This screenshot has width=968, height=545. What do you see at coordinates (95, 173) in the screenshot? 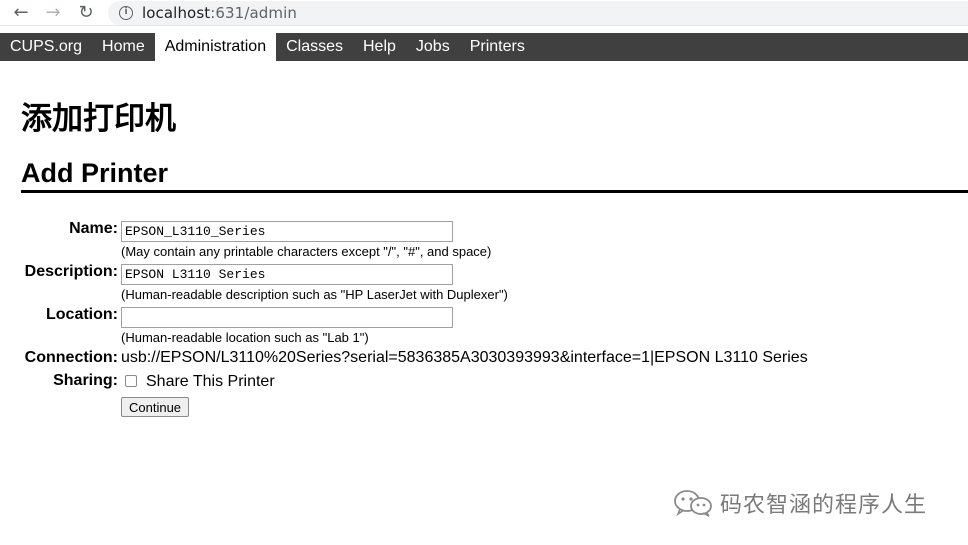
I see `section-title: Add Printer` at bounding box center [95, 173].